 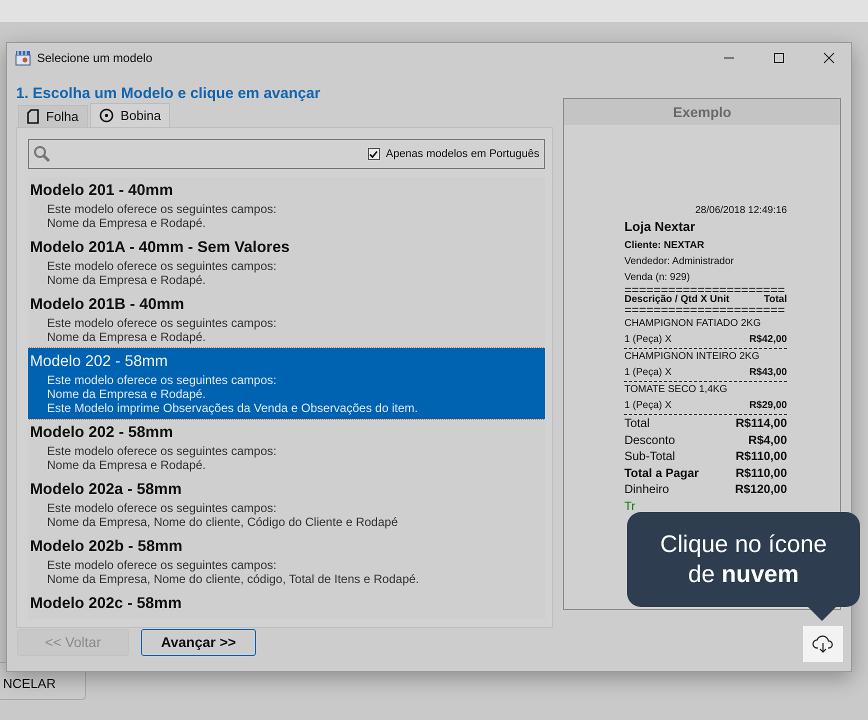 What do you see at coordinates (168, 92) in the screenshot?
I see `step-heading: 1. Escolha um Modelo e clique em avançar` at bounding box center [168, 92].